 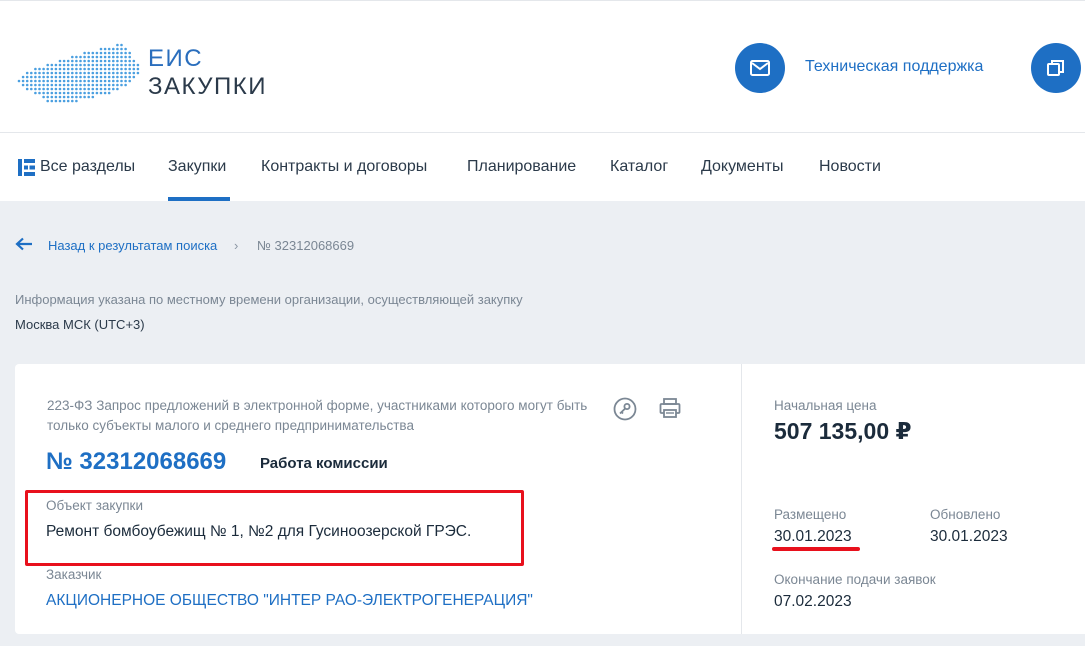 I want to click on support-link: Техническая поддержка, so click(x=894, y=67).